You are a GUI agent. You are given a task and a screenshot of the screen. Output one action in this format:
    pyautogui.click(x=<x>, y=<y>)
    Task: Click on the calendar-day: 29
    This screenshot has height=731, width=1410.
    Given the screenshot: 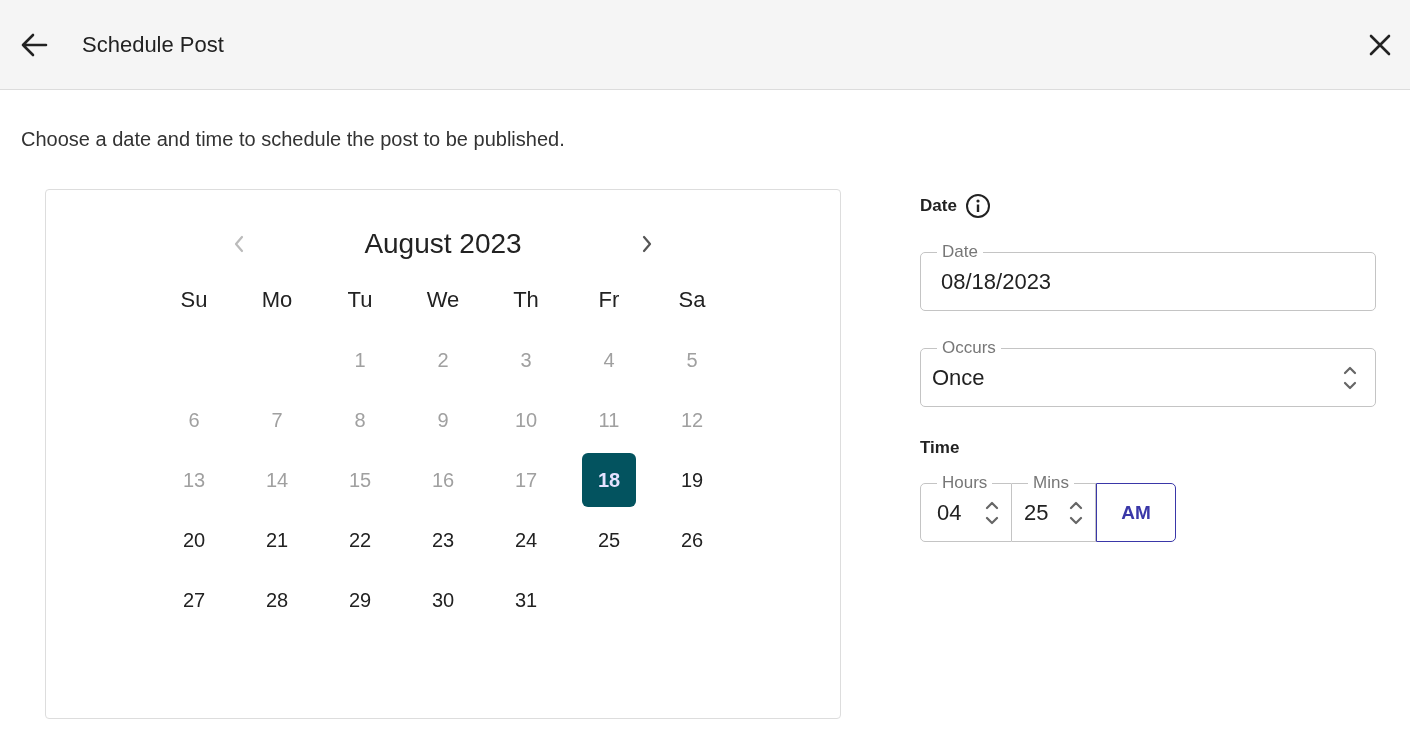 What is the action you would take?
    pyautogui.click(x=360, y=600)
    